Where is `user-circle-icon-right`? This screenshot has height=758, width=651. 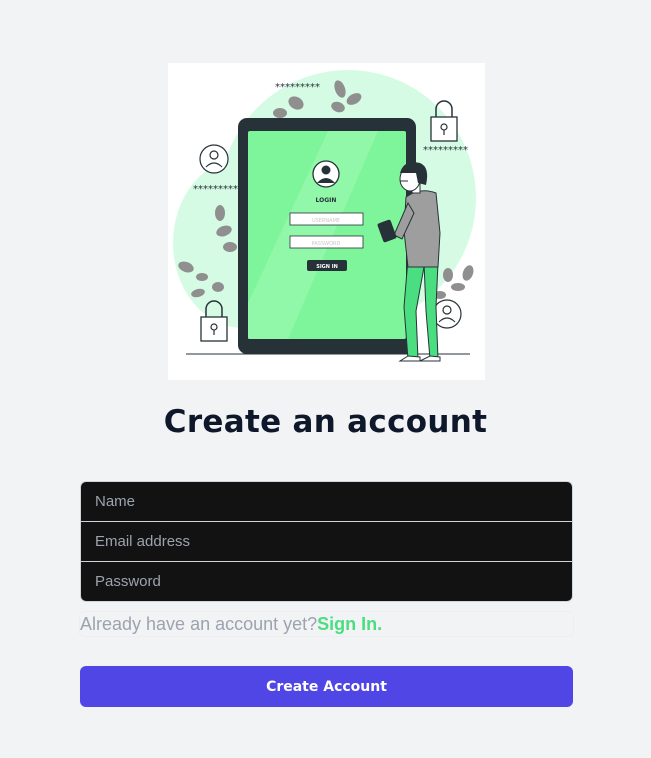
user-circle-icon-right is located at coordinates (447, 314).